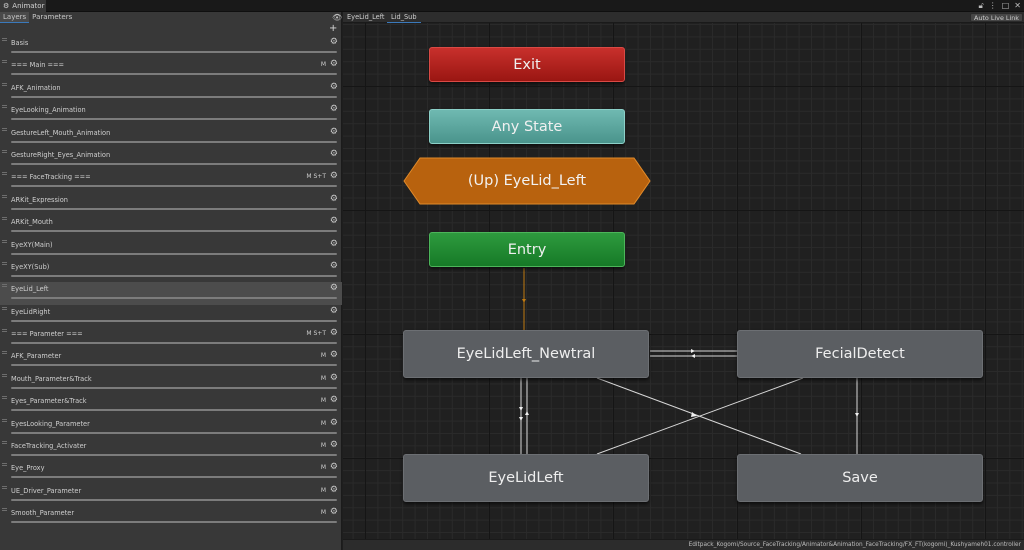 The height and width of the screenshot is (550, 1024). Describe the element at coordinates (171, 226) in the screenshot. I see `parameter-row: ARKit_Mouth ⚙` at that location.